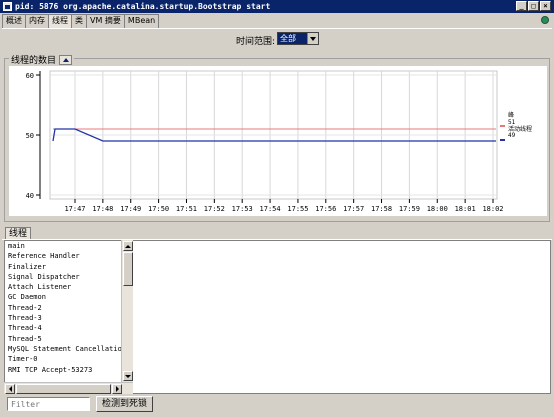  What do you see at coordinates (214, 209) in the screenshot?
I see `x-tick-label: 17:52` at bounding box center [214, 209].